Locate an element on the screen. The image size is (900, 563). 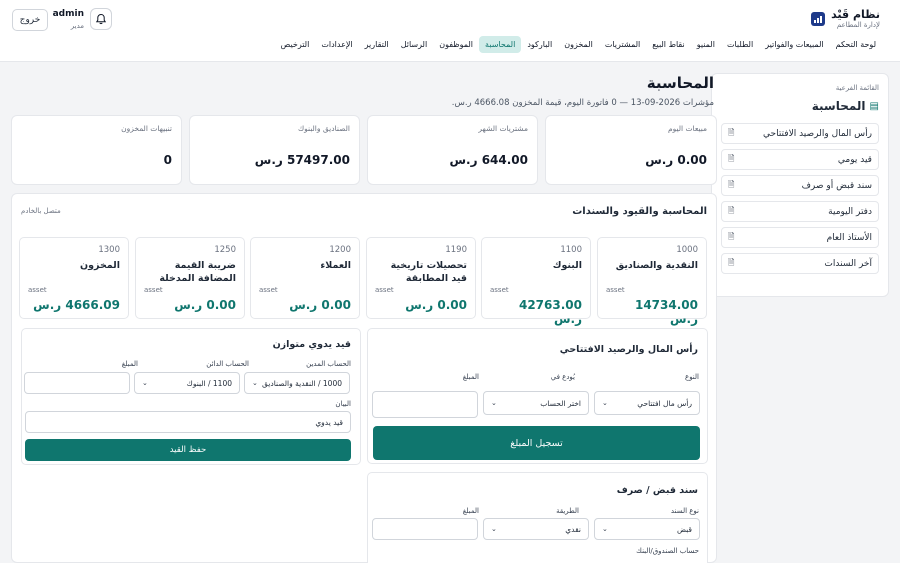
stat-value: 57497.00 ر.س is located at coordinates (302, 160).